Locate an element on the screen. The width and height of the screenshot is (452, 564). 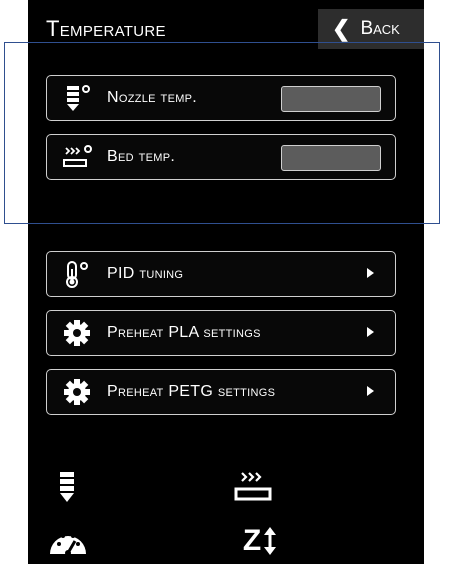
preheat-petg-row: Preheat PETG settings is located at coordinates (221, 392).